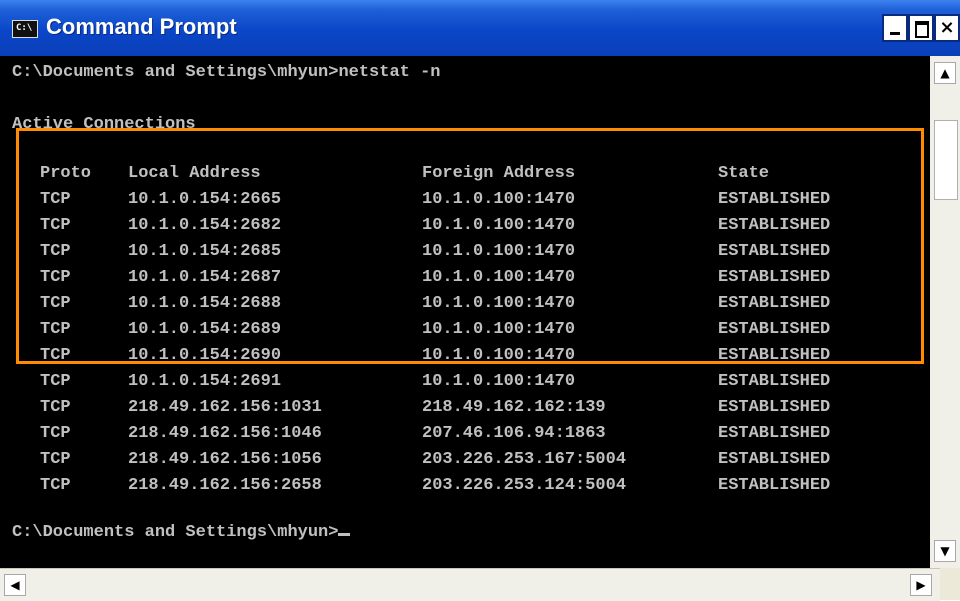 The height and width of the screenshot is (601, 960). I want to click on row-foreign-address: 218.49.162.162:139, so click(514, 407).